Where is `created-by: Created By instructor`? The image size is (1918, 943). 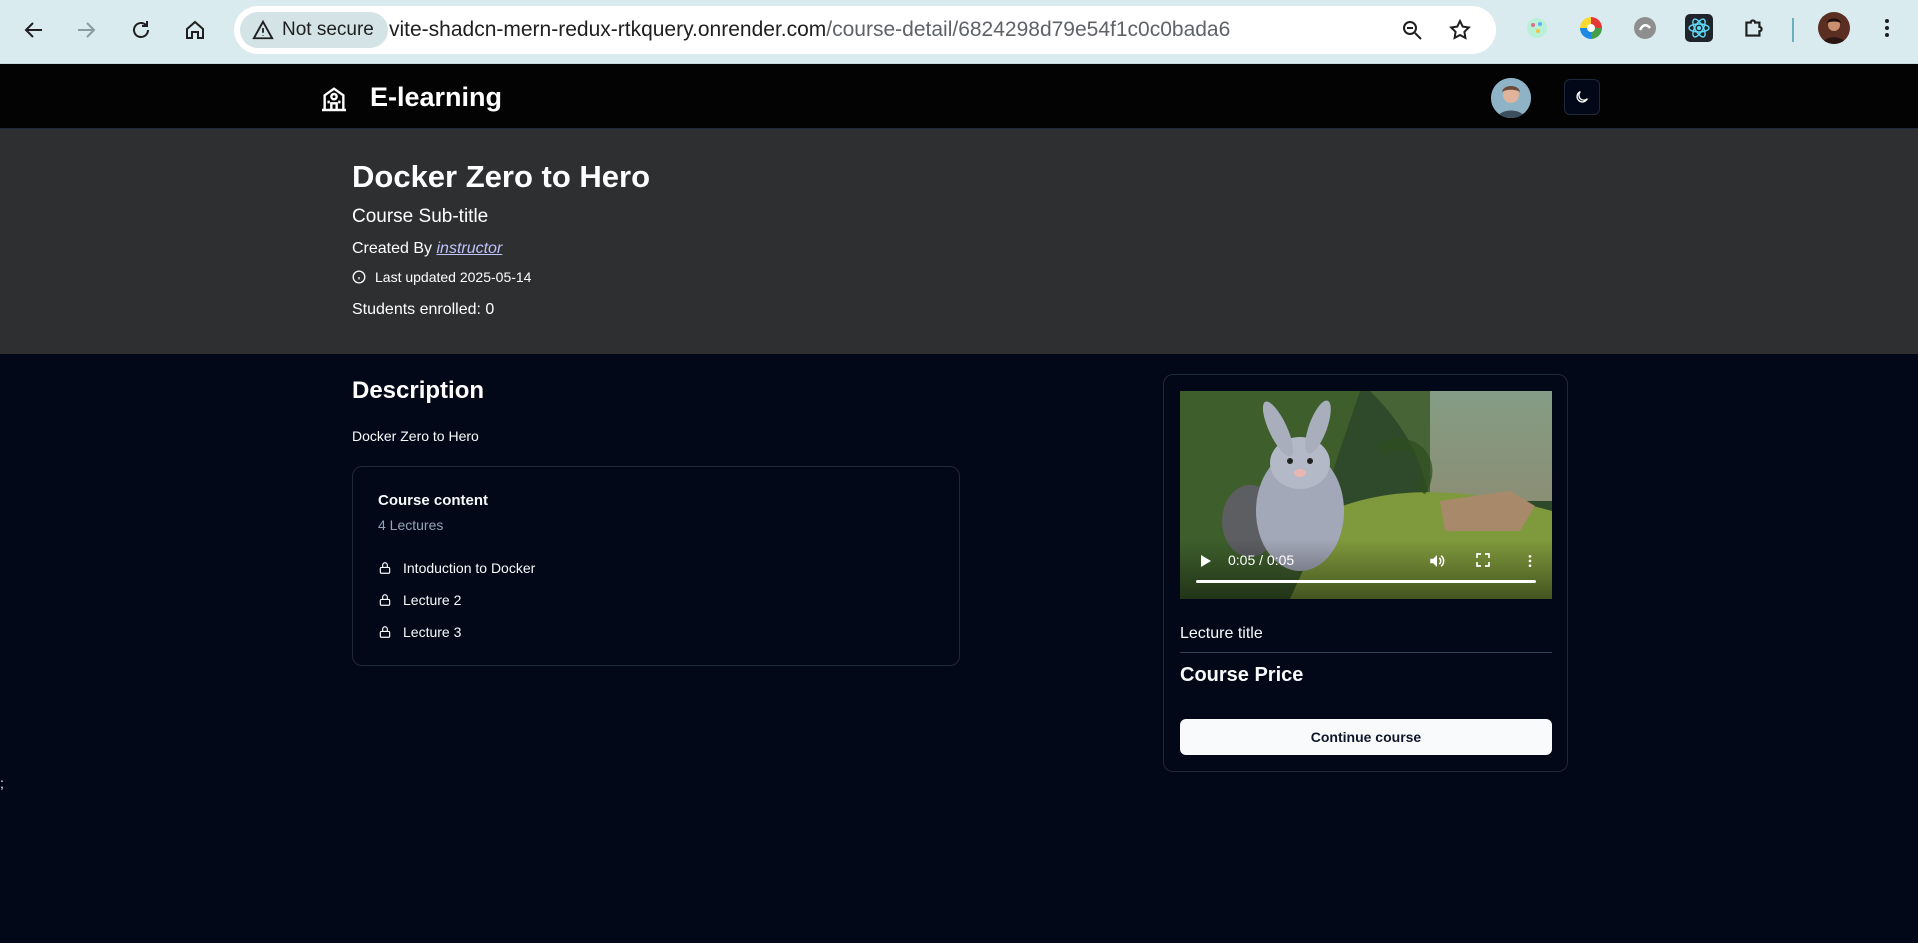
created-by: Created By instructor is located at coordinates (427, 249).